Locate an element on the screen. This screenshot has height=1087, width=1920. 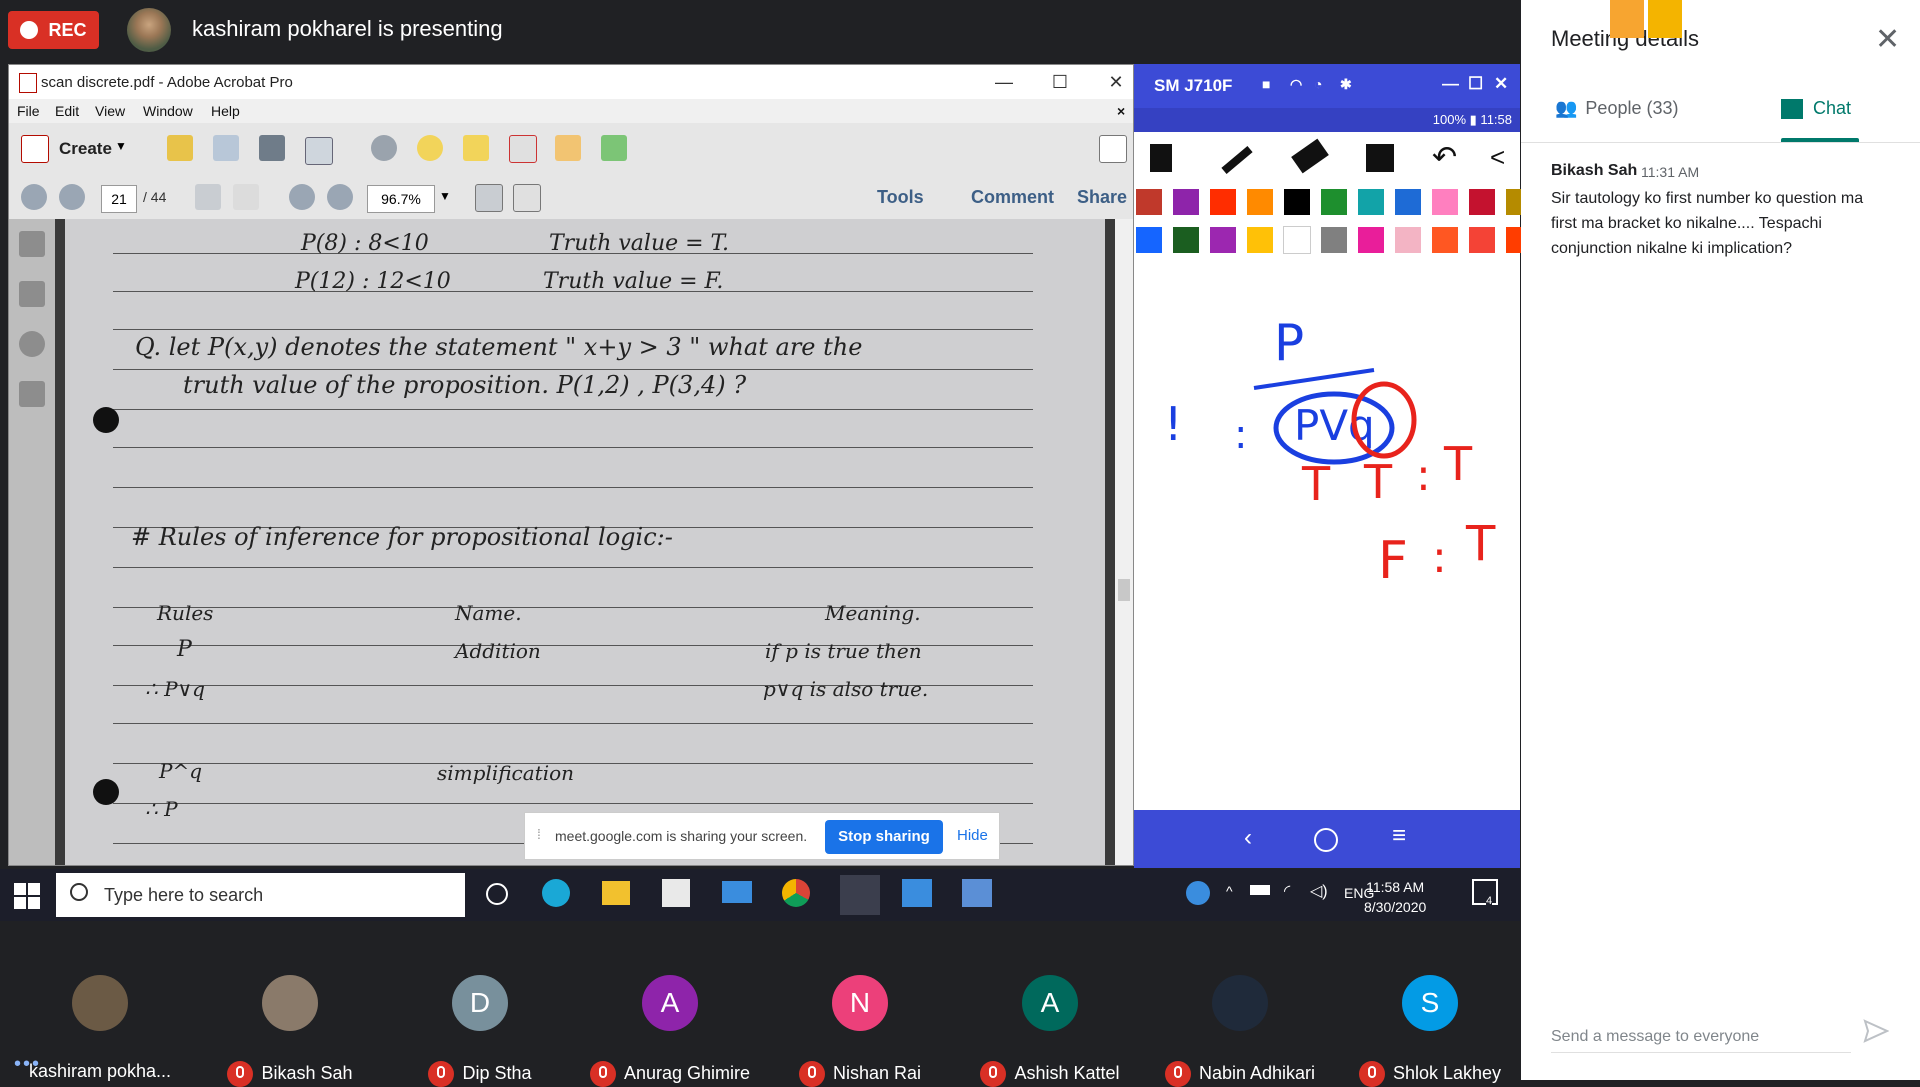
network-icon: ◜ is located at coordinates (1287, 891).